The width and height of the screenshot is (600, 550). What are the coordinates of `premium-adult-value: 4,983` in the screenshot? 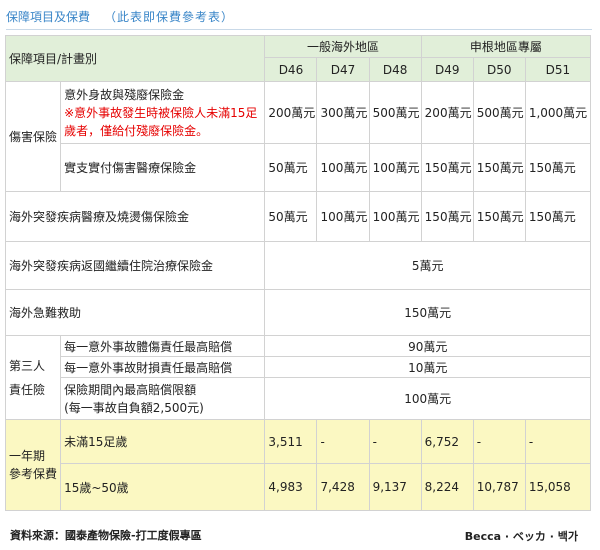 It's located at (291, 487).